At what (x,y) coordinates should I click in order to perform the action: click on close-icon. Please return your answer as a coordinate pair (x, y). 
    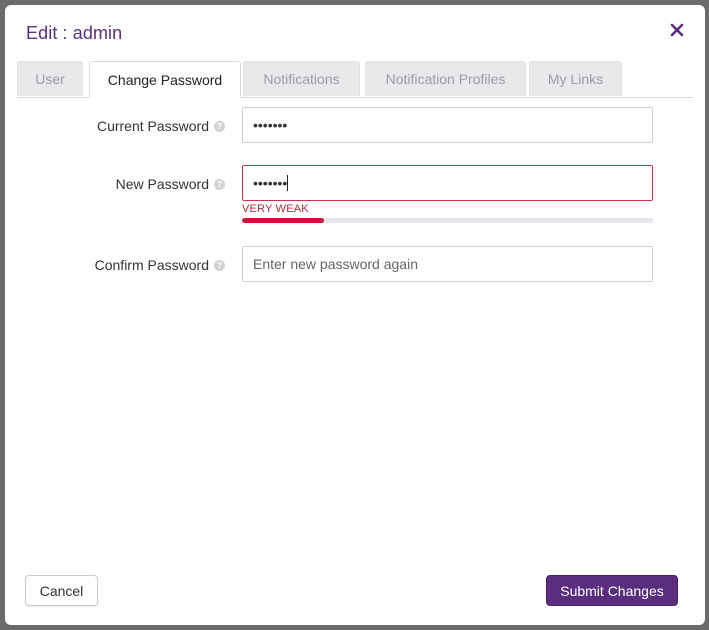
    Looking at the image, I should click on (677, 30).